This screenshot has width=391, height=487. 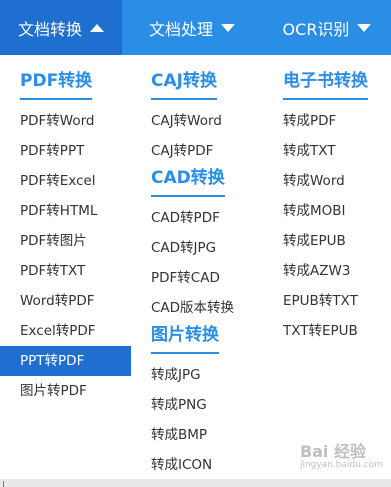 What do you see at coordinates (185, 338) in the screenshot?
I see `heading-image-conversion: 图片转换` at bounding box center [185, 338].